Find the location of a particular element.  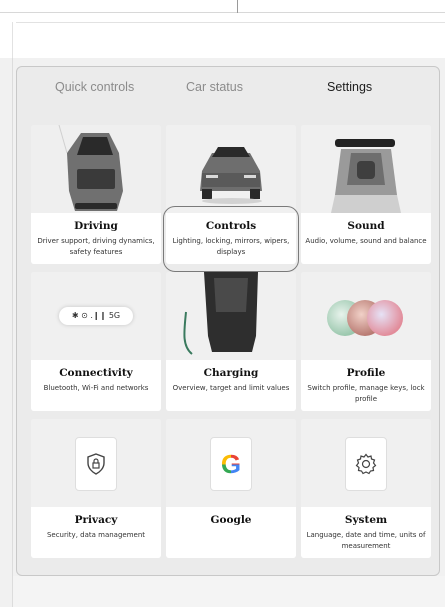

controls-title: Controls is located at coordinates (231, 226).